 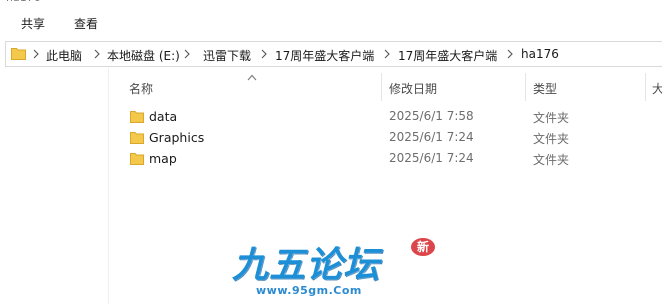 I want to click on file-name: Graphics, so click(x=177, y=137).